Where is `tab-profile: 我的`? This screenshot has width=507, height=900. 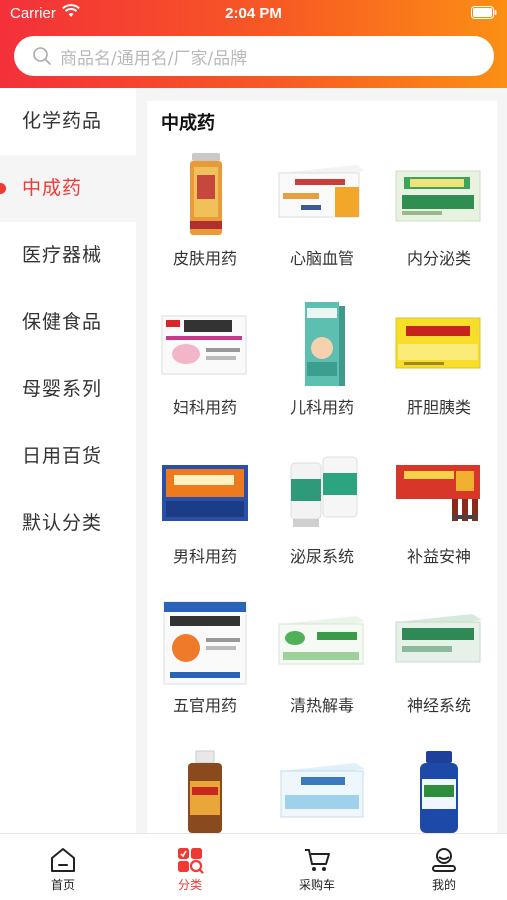 tab-profile: 我的 is located at coordinates (444, 867).